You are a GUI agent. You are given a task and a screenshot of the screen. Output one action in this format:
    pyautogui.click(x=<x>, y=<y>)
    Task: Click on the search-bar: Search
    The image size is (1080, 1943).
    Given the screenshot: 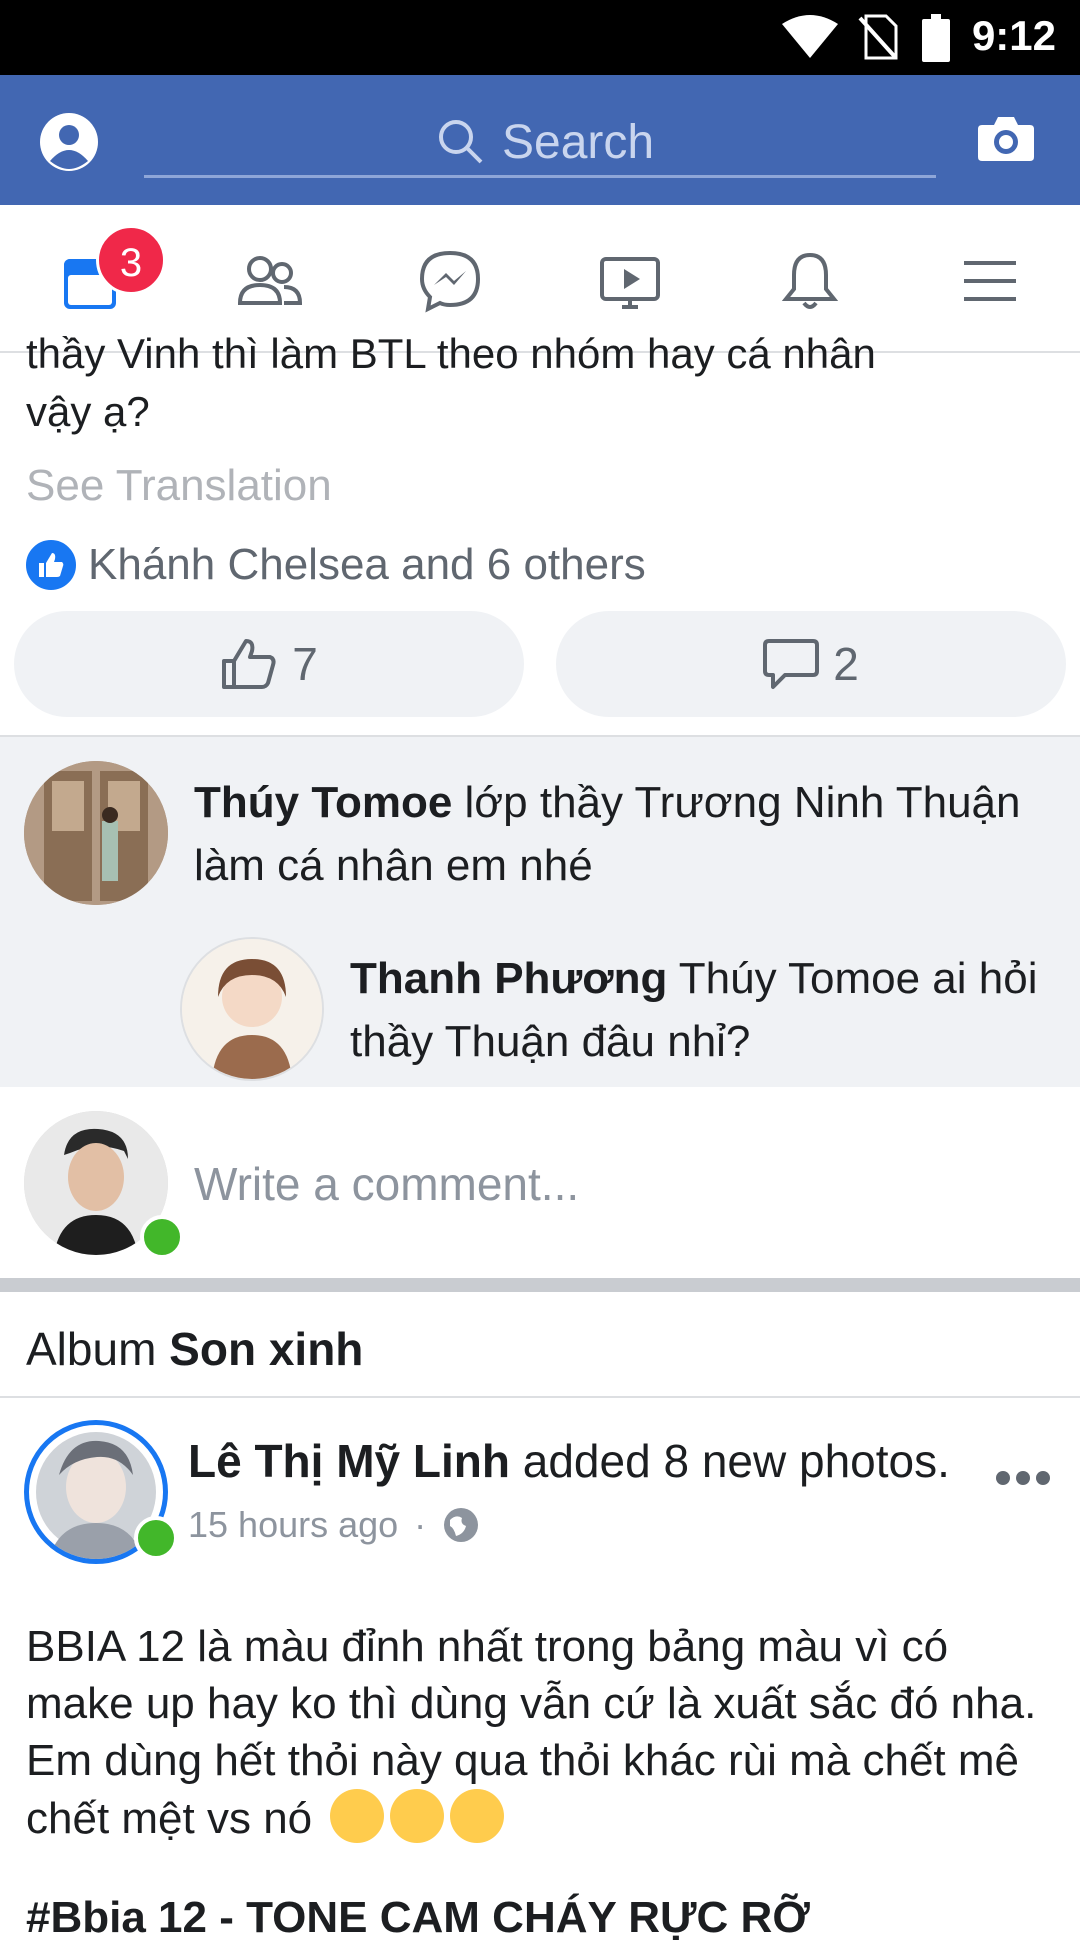 What is the action you would take?
    pyautogui.click(x=540, y=141)
    